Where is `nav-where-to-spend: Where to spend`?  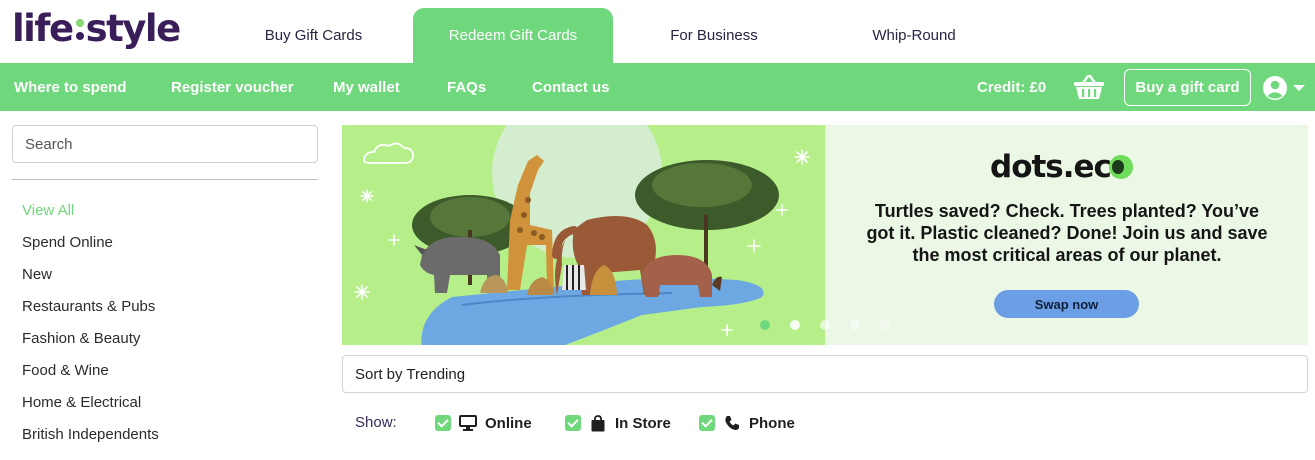
nav-where-to-spend: Where to spend is located at coordinates (70, 87).